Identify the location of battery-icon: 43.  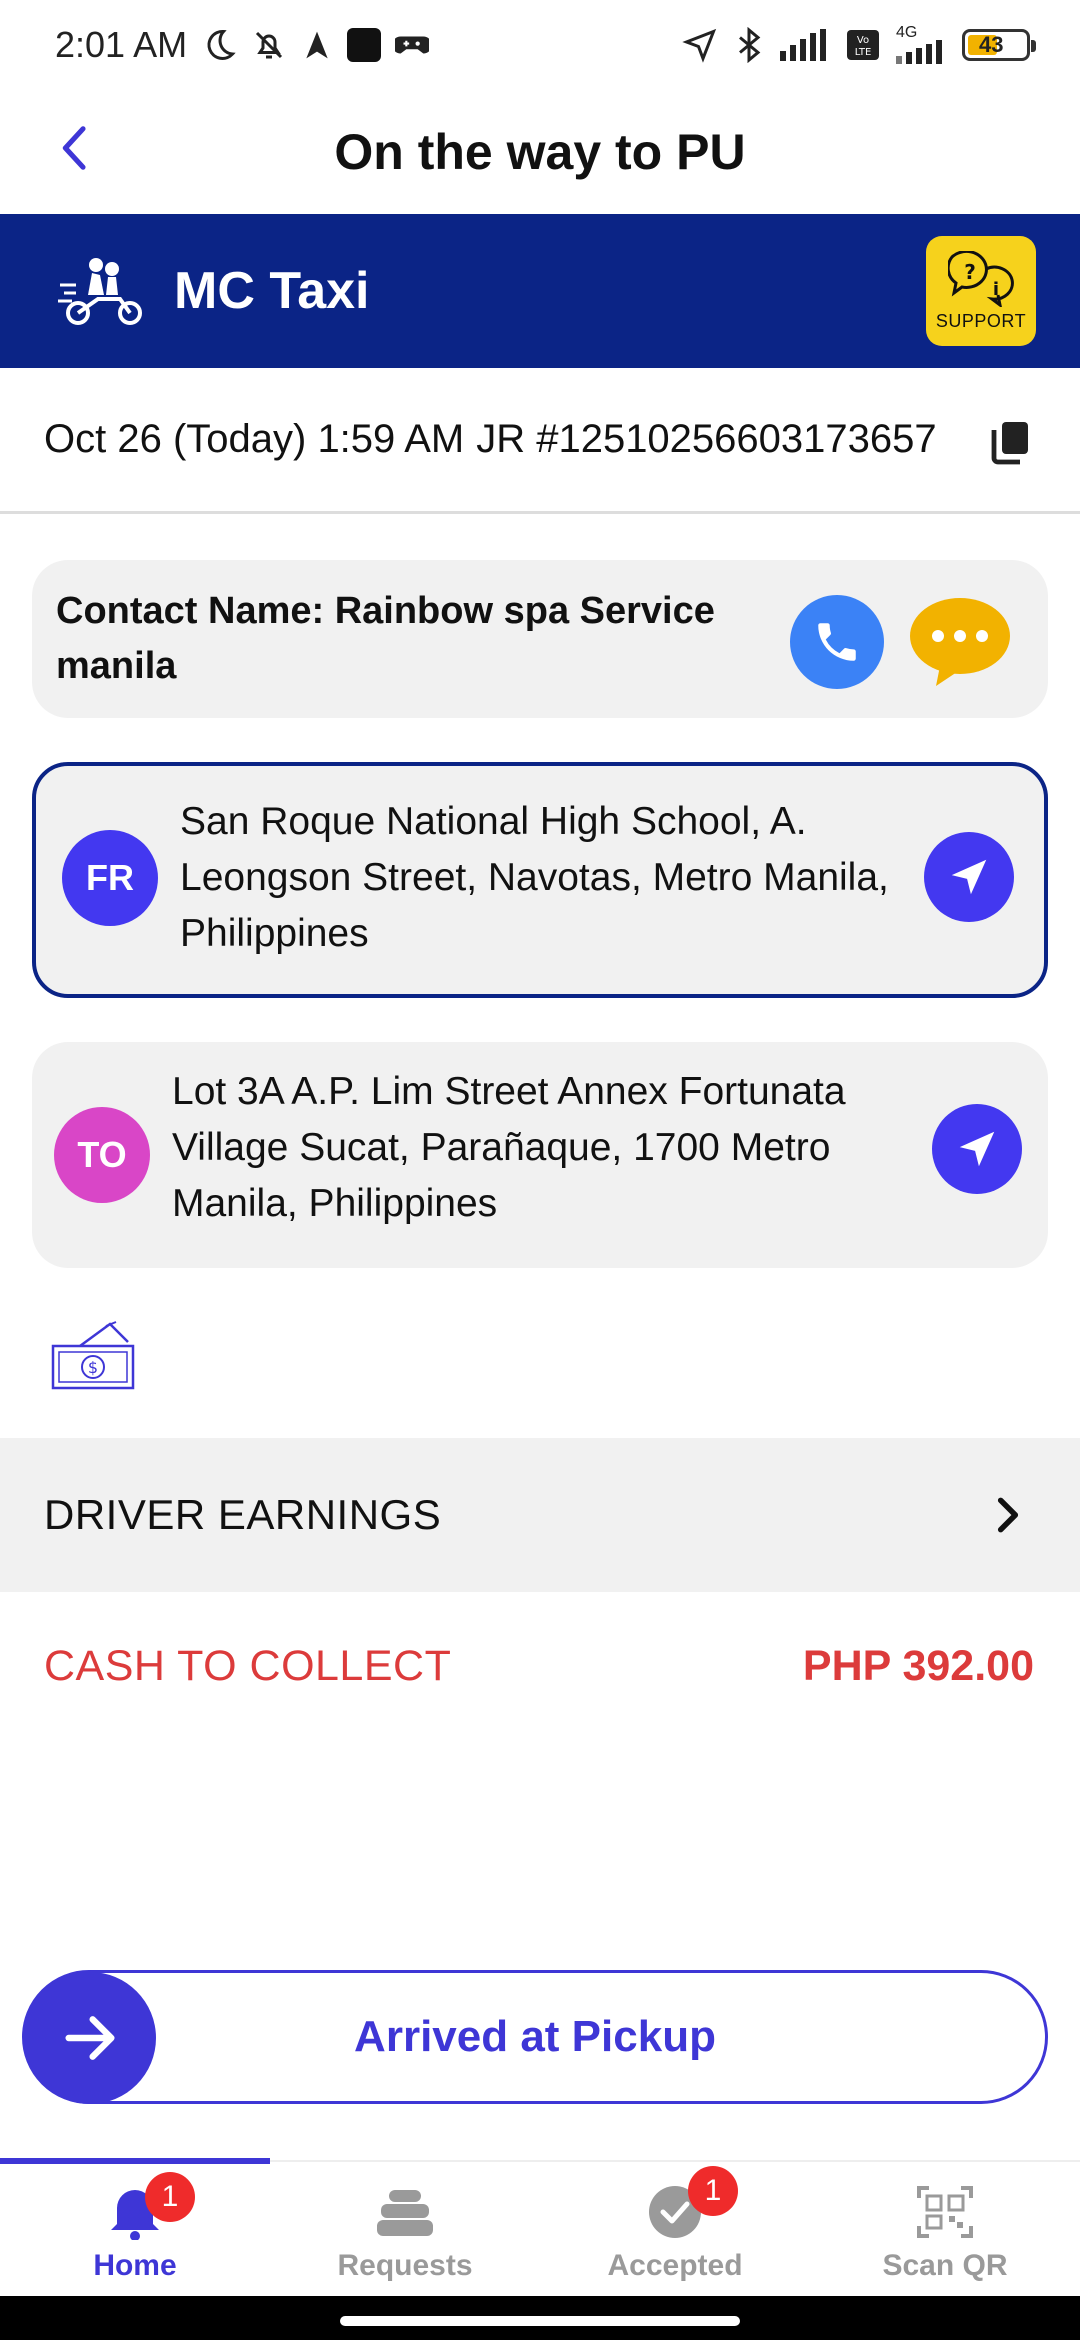
(999, 45).